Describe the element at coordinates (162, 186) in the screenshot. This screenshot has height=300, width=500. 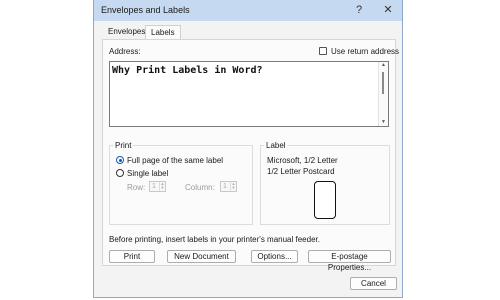
I see `row-spinner-arrows-icon: ▲ ▼` at that location.